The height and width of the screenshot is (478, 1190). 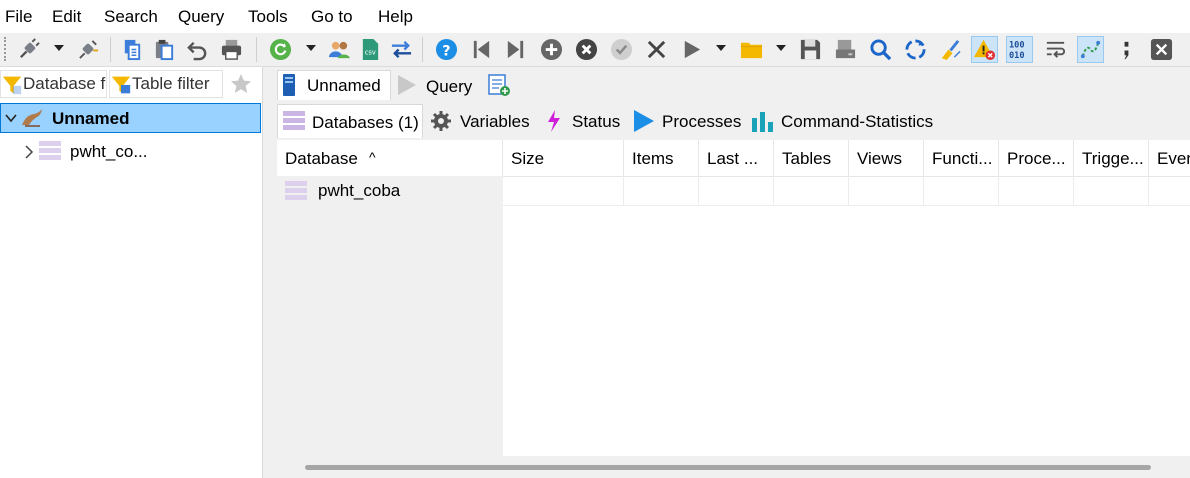 What do you see at coordinates (339, 49) in the screenshot?
I see `user-manager-icon` at bounding box center [339, 49].